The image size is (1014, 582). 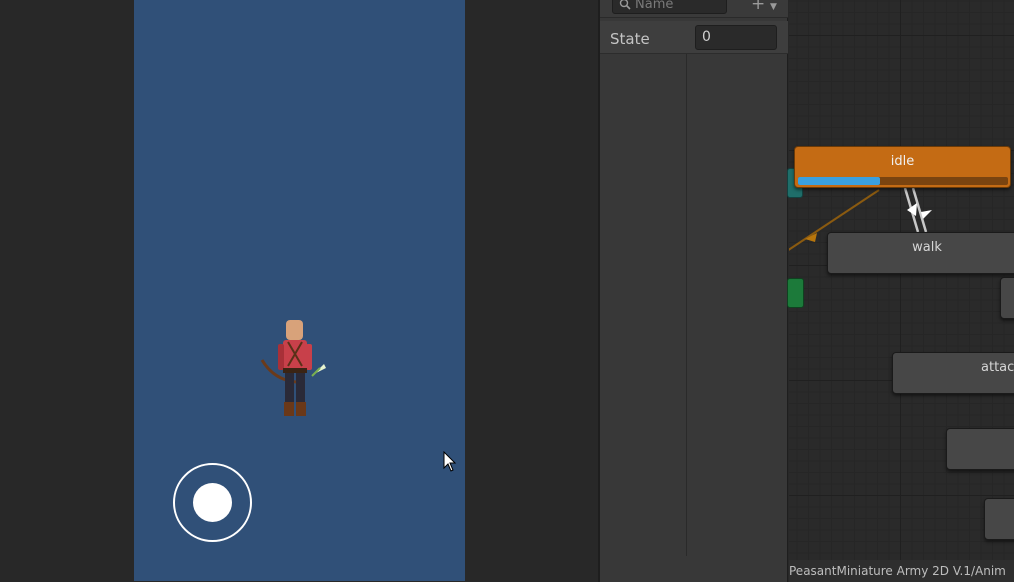 I want to click on state-progress-fill, so click(x=839, y=181).